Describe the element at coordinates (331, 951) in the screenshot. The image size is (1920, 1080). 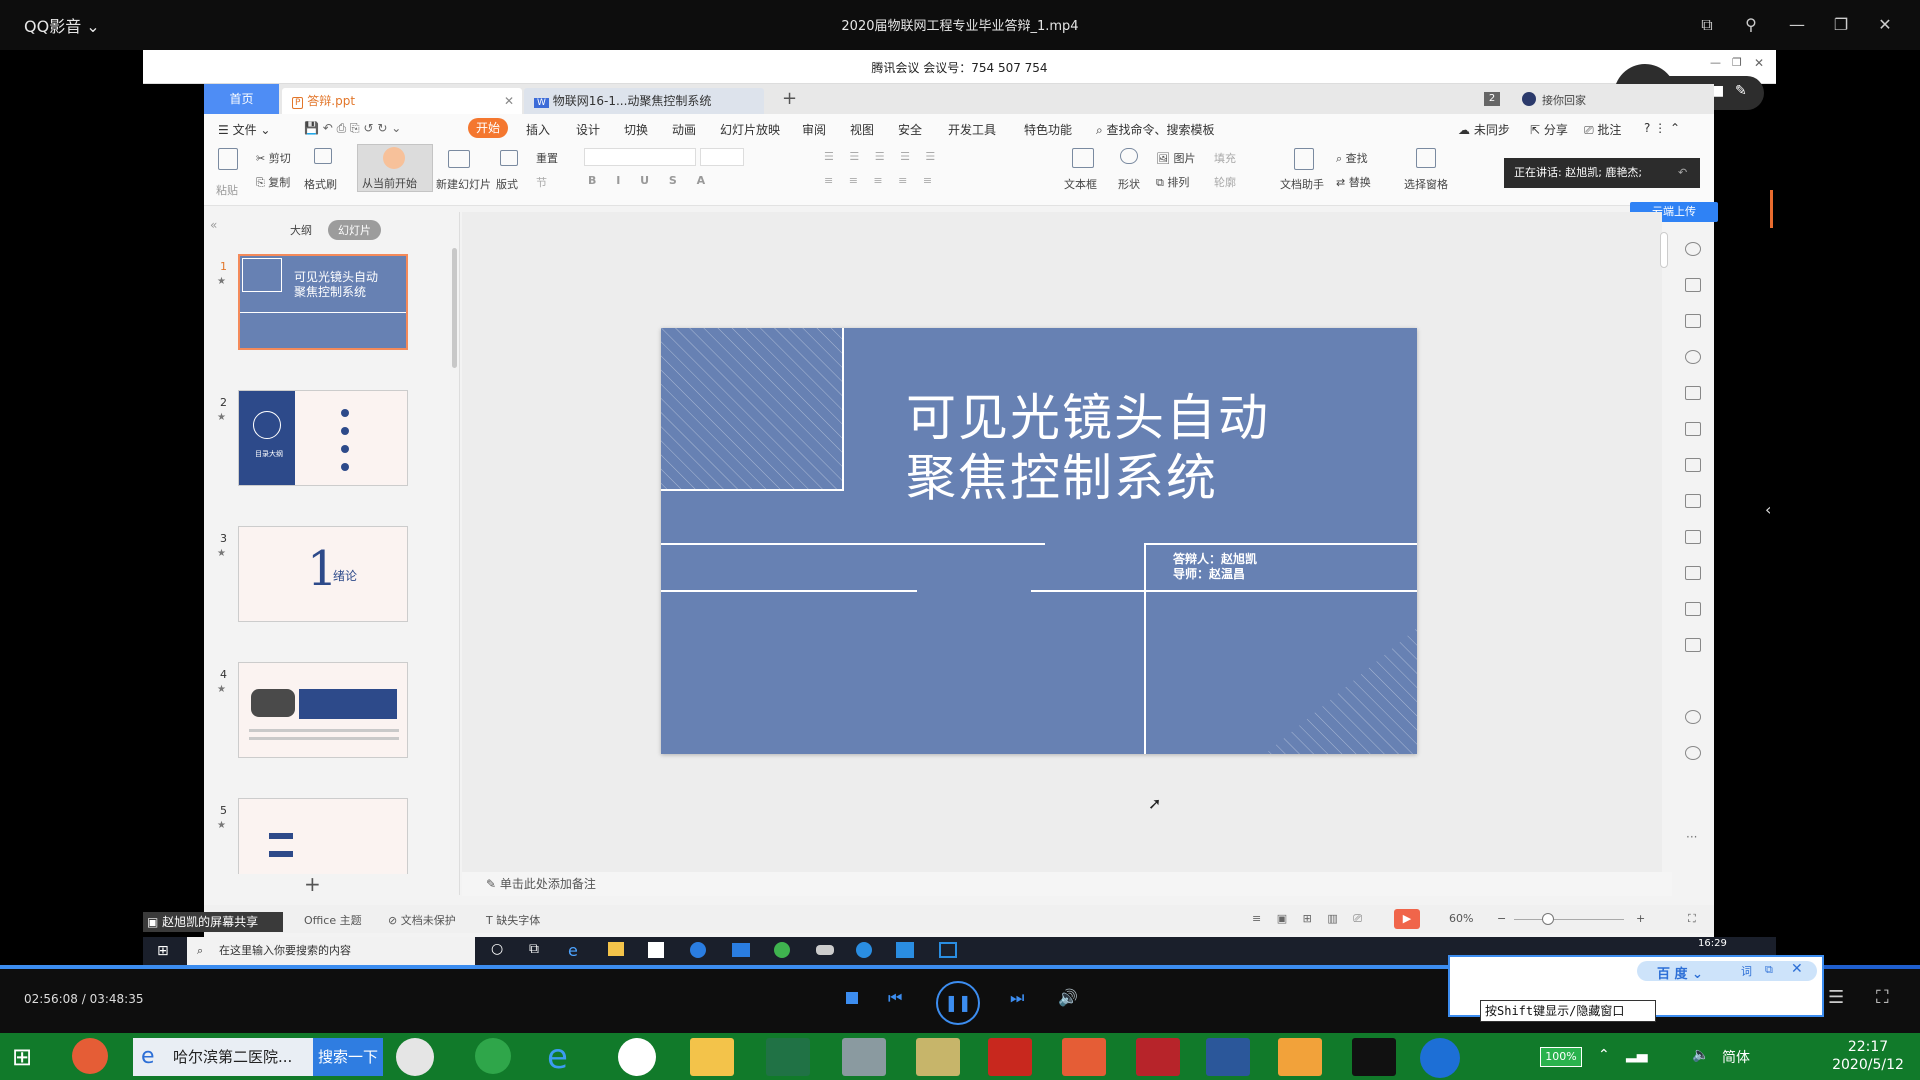
I see `shared-search-box: ⌕ 在这里输入你要搜索的内容` at that location.